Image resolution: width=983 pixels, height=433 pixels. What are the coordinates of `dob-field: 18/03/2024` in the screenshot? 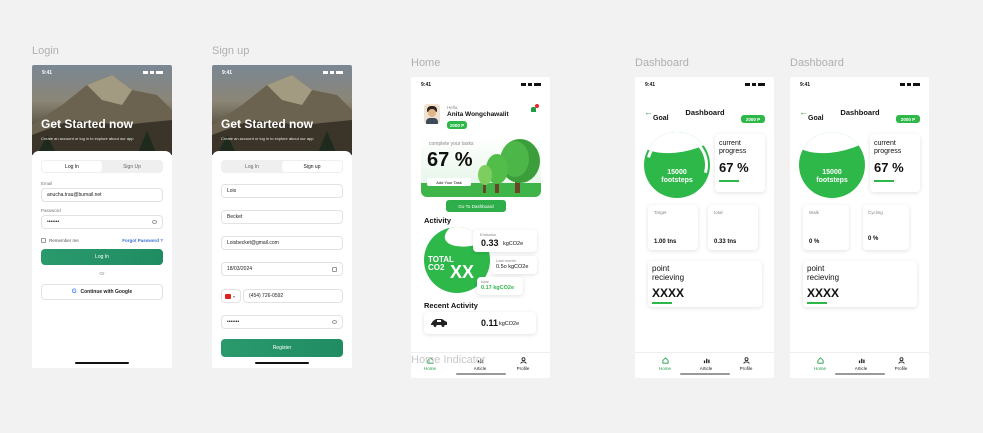 It's located at (282, 269).